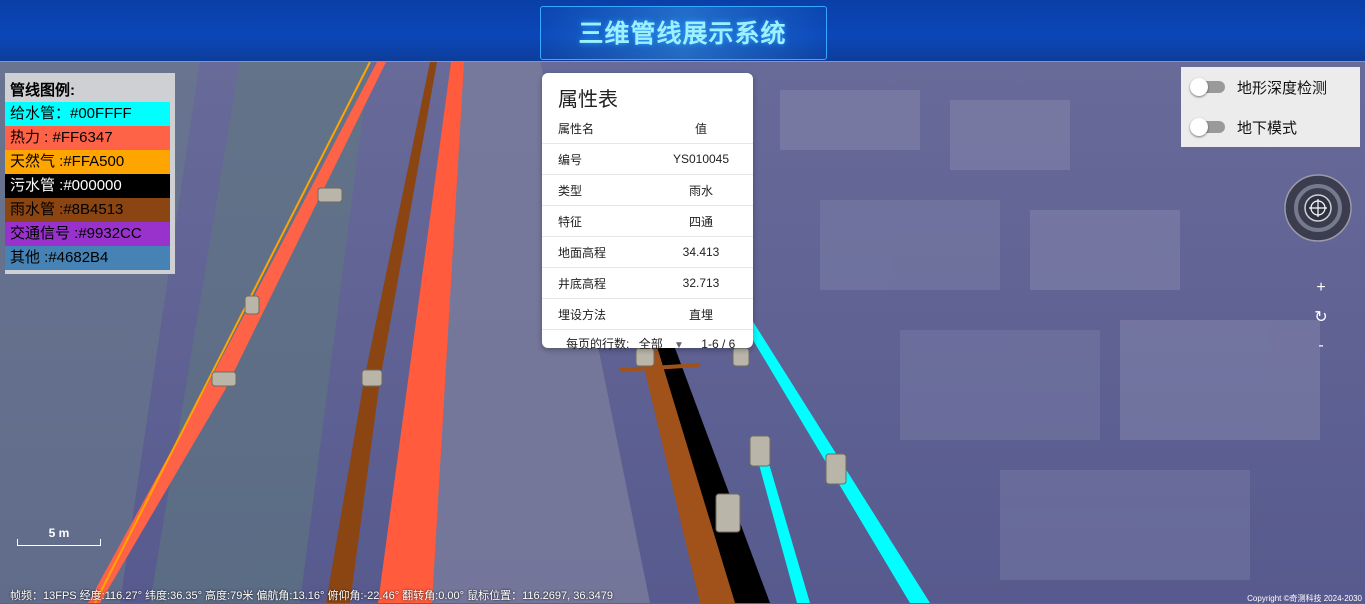  I want to click on table-row: 埋设方法 直埋, so click(647, 314).